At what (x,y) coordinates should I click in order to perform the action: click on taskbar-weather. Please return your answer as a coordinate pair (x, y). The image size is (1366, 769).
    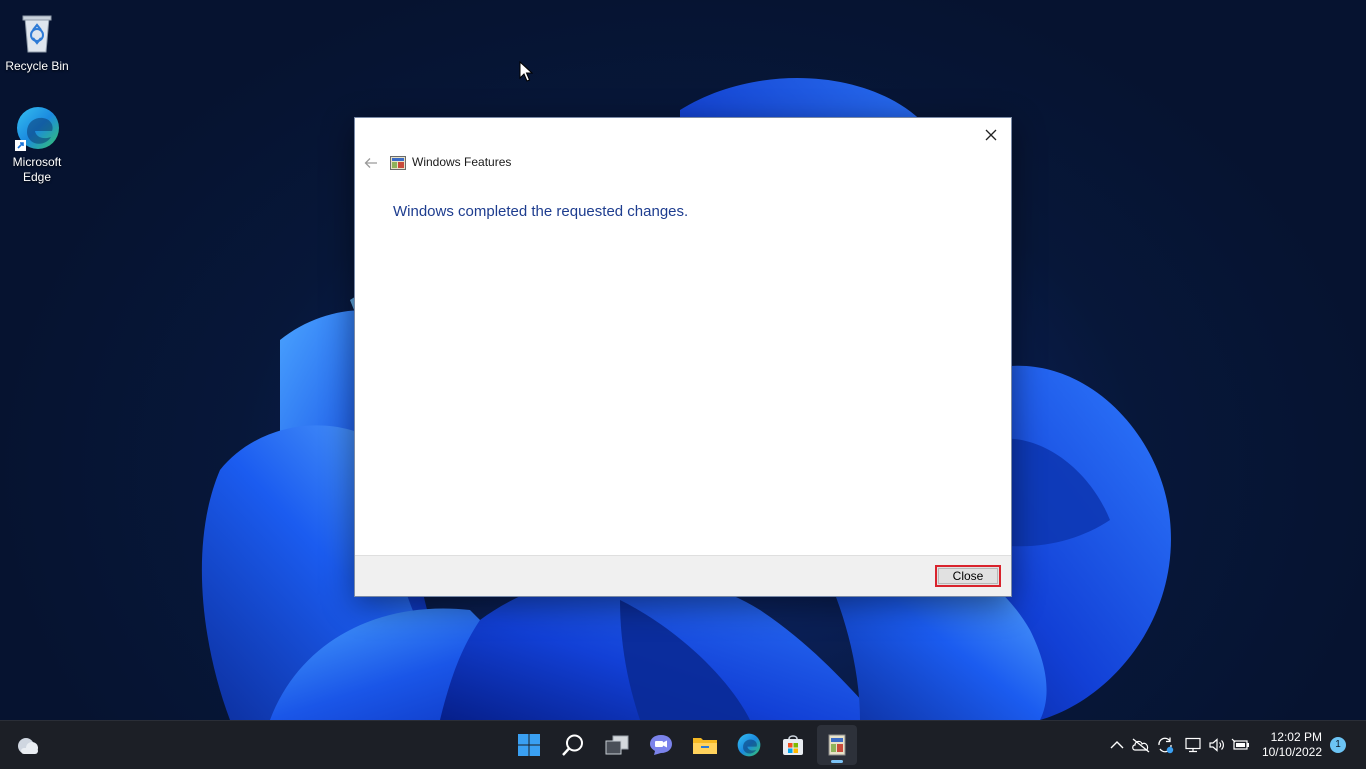
    Looking at the image, I should click on (28, 745).